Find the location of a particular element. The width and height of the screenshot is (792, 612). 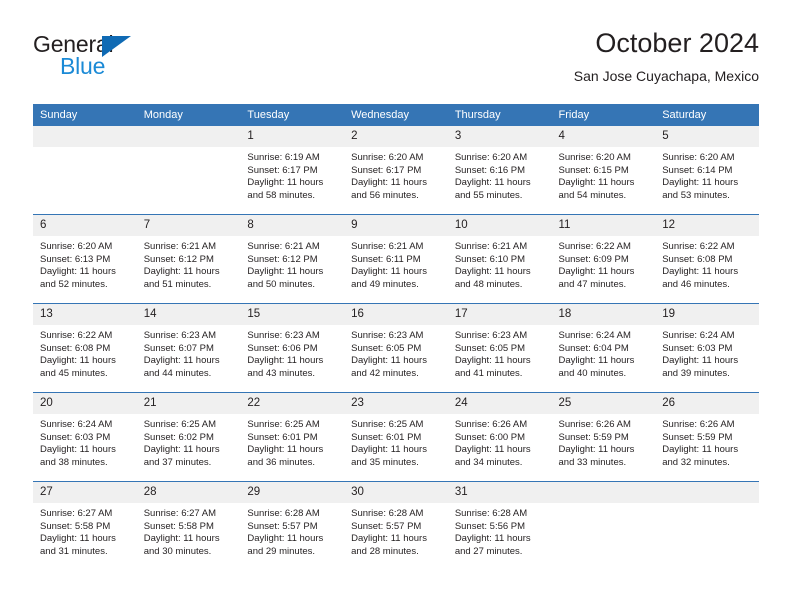

day-number: 18 is located at coordinates (603, 314).